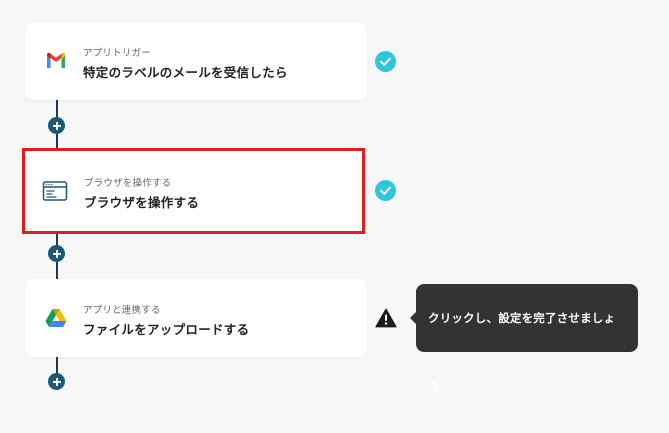 The width and height of the screenshot is (669, 433). Describe the element at coordinates (196, 61) in the screenshot. I see `flow-step-trigger: アプリトリガー 特定のラベルのメールを受信したら` at that location.